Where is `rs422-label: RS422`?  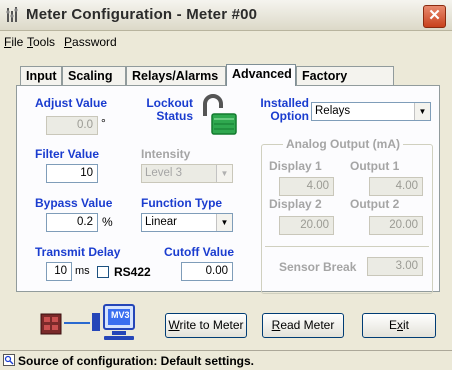 rs422-label: RS422 is located at coordinates (132, 272).